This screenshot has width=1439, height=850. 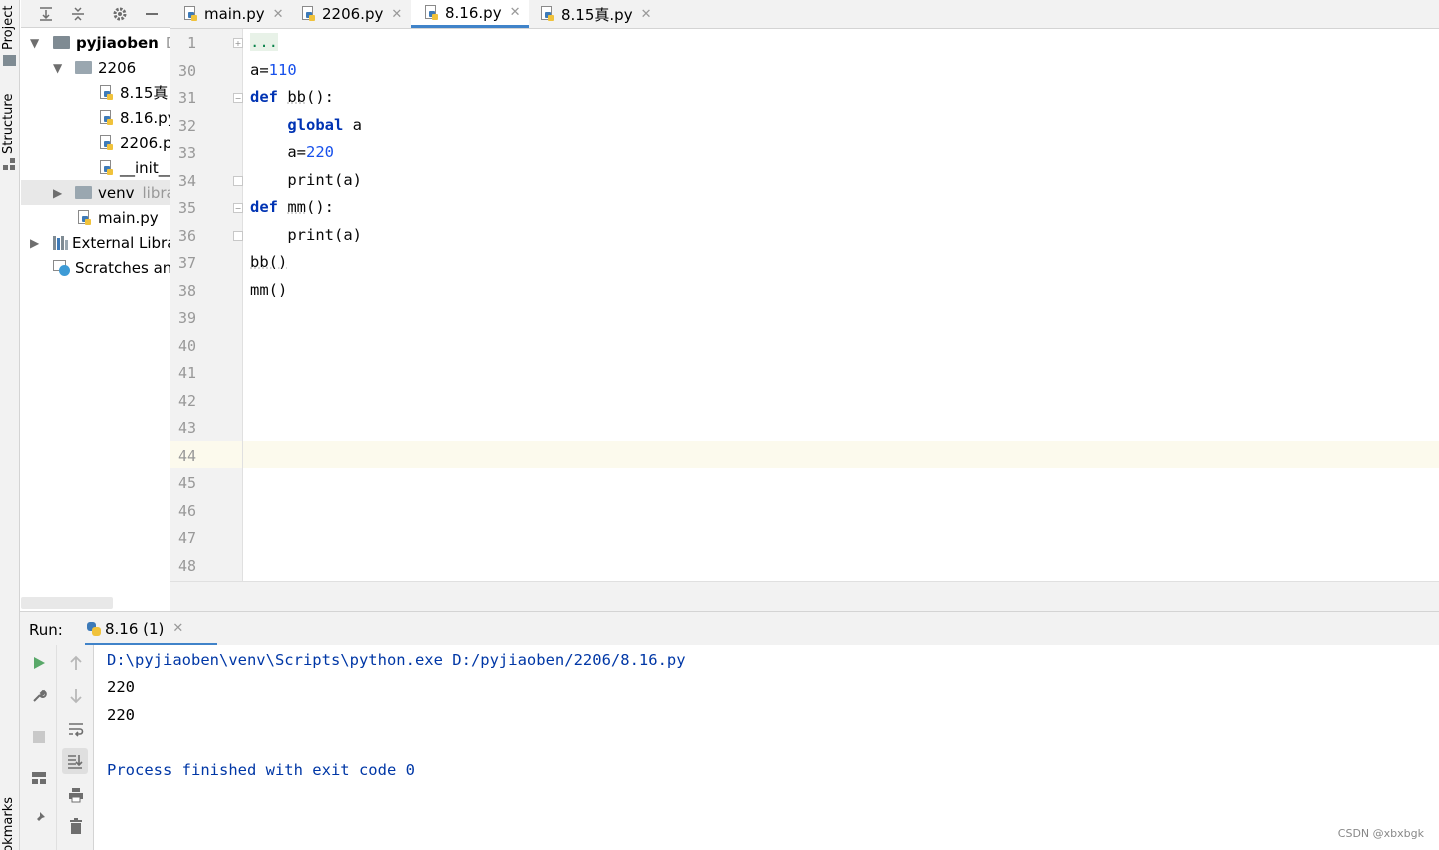 What do you see at coordinates (601, 14) in the screenshot?
I see `tab-8-15-py: 8.15真.py ✕` at bounding box center [601, 14].